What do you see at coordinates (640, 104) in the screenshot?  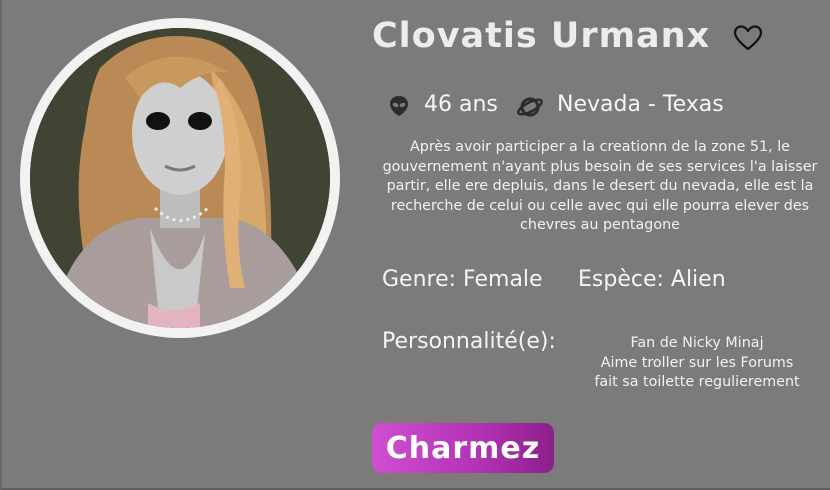 I see `profile-location: Nevada - Texas` at bounding box center [640, 104].